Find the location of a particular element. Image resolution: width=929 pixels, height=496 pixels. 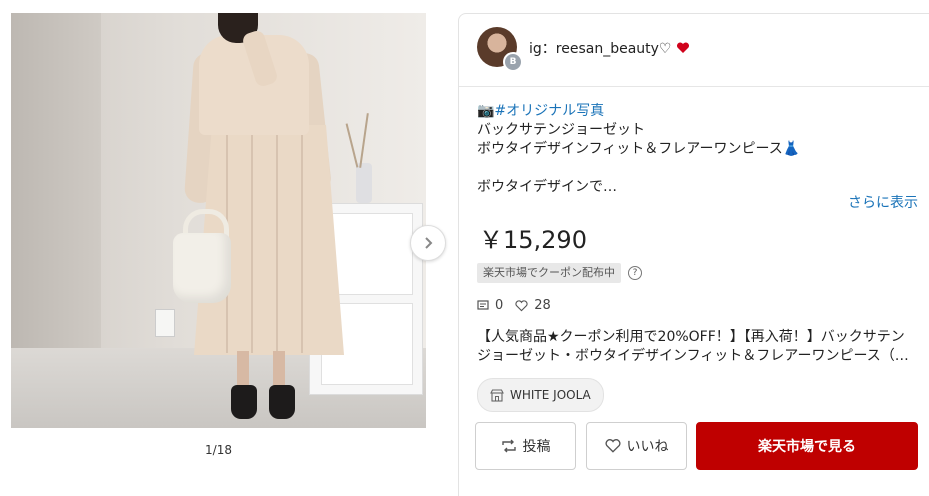

price: ￥15,290 is located at coordinates (533, 240).